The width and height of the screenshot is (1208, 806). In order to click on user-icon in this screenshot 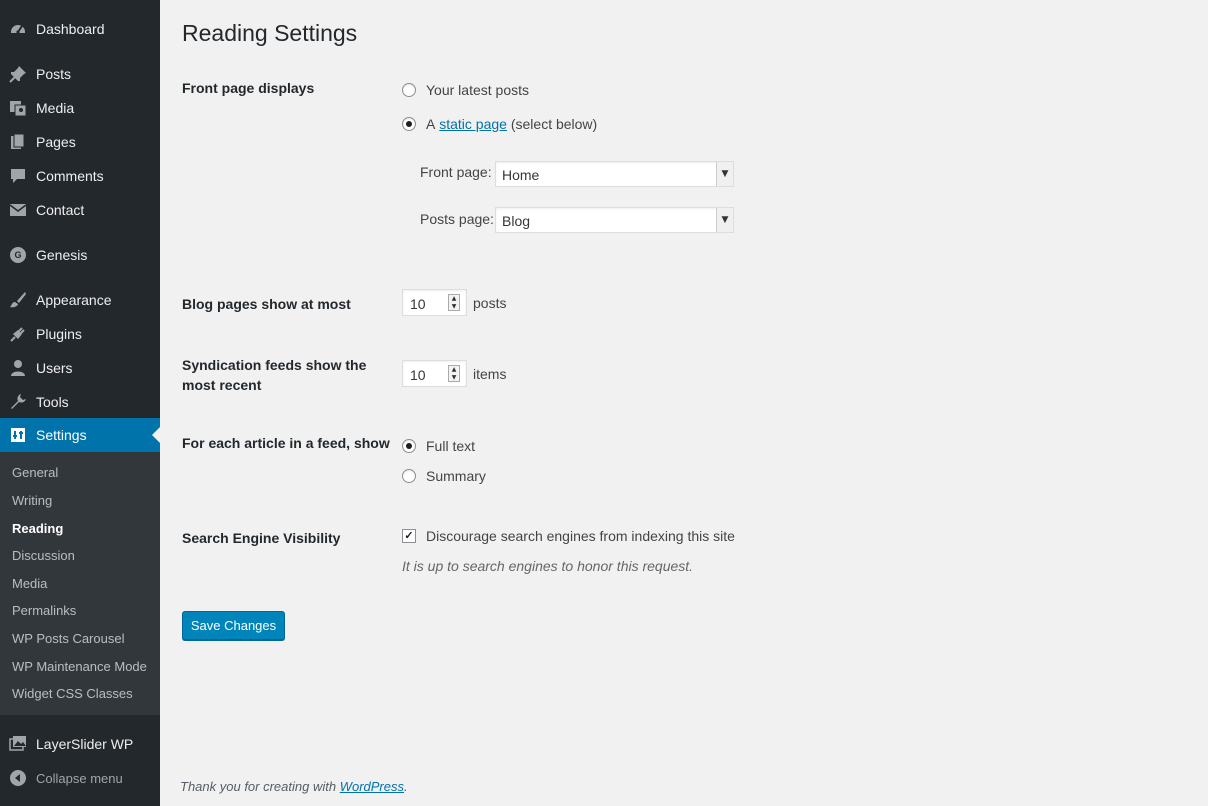, I will do `click(18, 368)`.